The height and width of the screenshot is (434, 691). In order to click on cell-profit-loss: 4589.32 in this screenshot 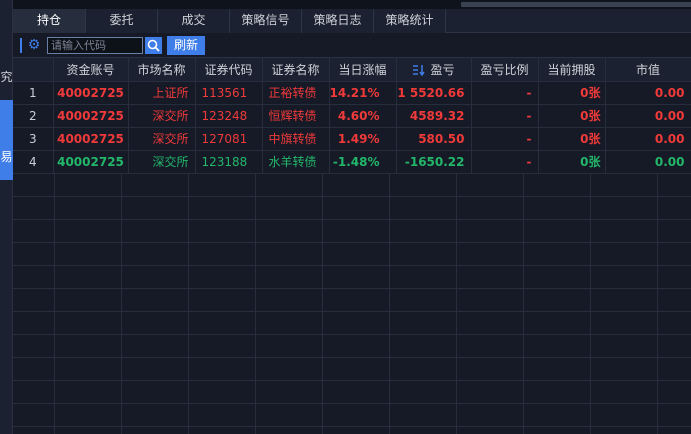, I will do `click(434, 116)`.